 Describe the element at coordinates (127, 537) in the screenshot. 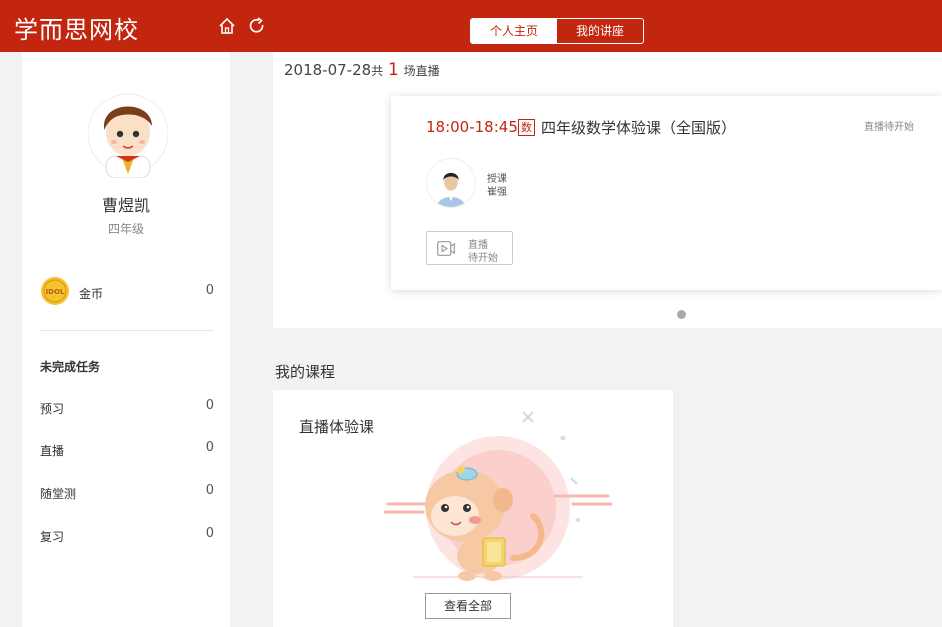

I see `task-row-review: 复习 0` at that location.